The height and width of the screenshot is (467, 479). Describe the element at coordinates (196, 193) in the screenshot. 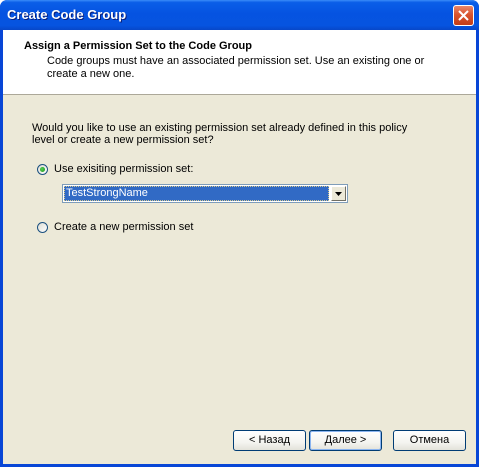

I see `permission-set-selected-value: TestStrongName` at that location.